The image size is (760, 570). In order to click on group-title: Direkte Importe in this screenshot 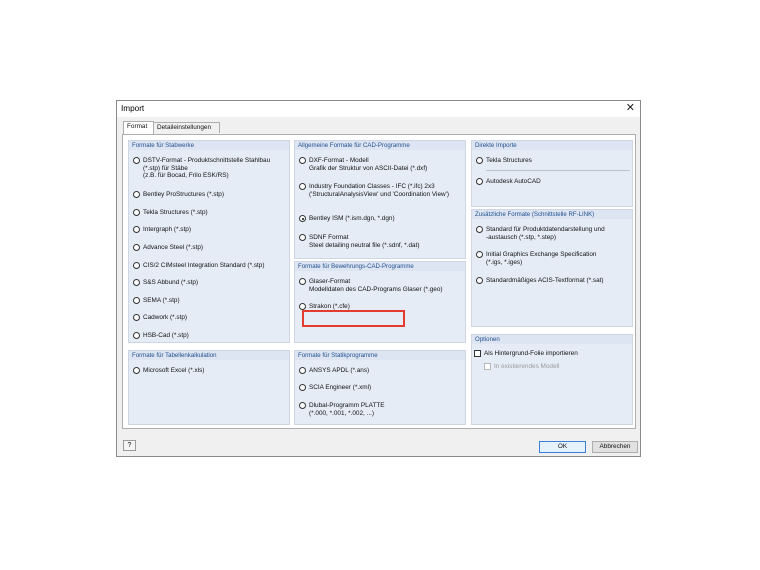, I will do `click(552, 145)`.